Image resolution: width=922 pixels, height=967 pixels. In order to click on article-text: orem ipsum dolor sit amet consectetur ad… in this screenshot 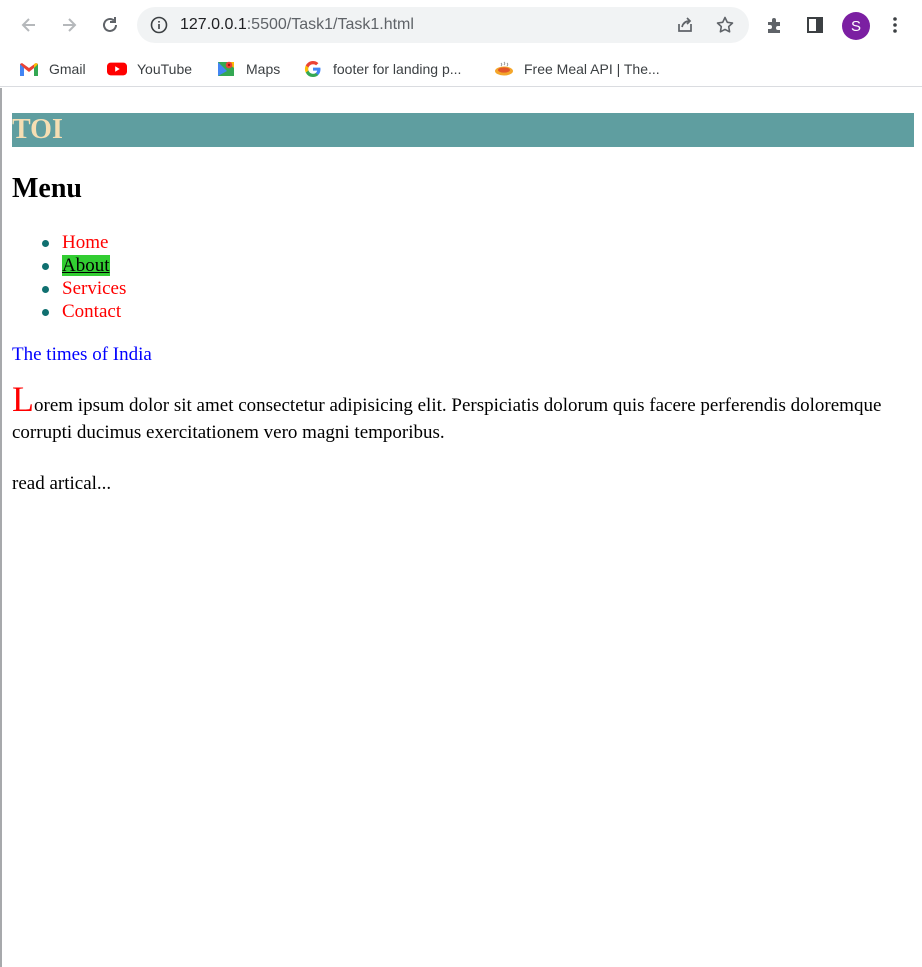, I will do `click(447, 419)`.